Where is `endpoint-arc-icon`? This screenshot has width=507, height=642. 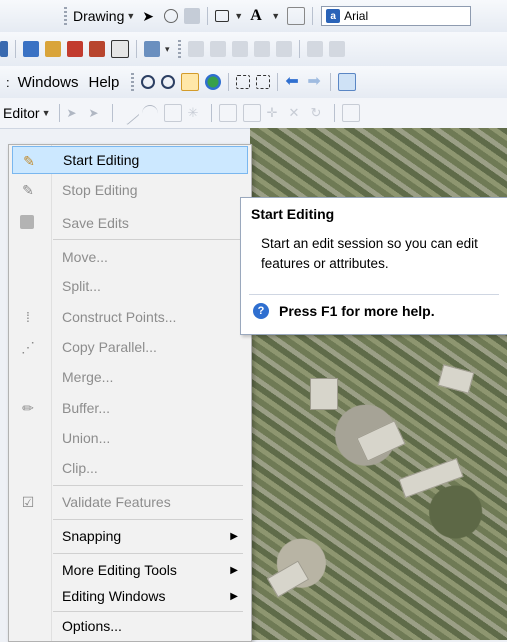 endpoint-arc-icon is located at coordinates (149, 113).